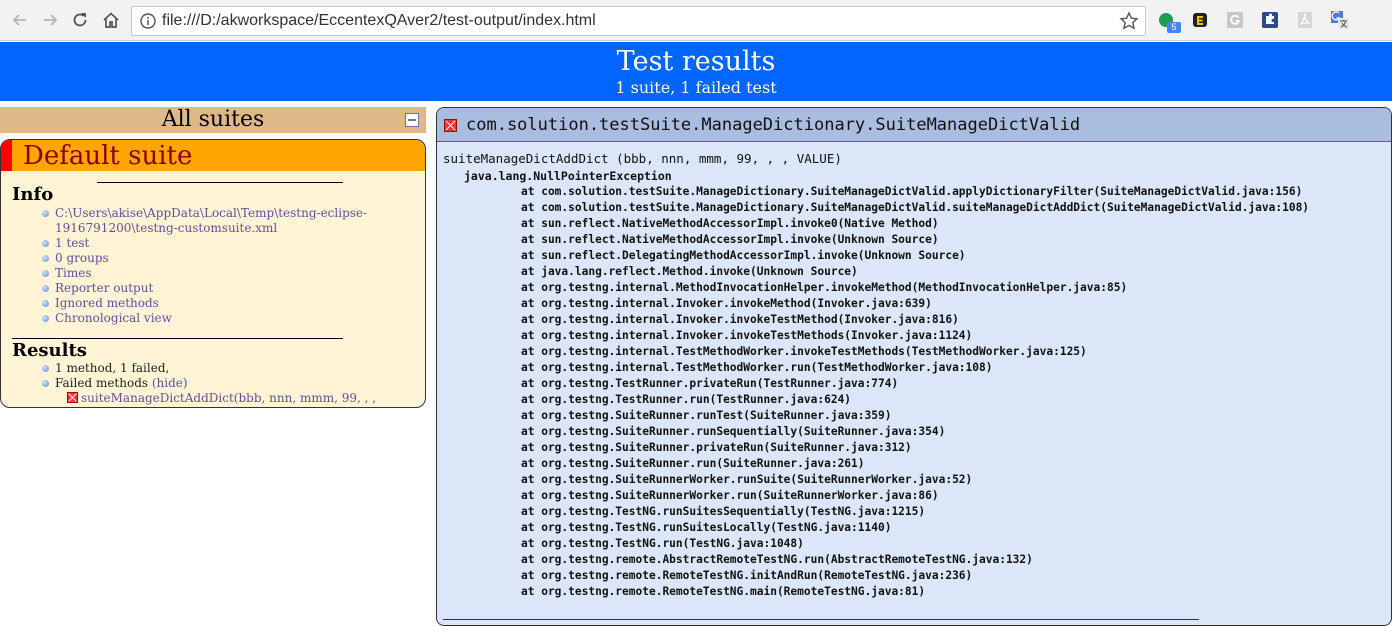 Image resolution: width=1392 pixels, height=626 pixels. Describe the element at coordinates (725, 158) in the screenshot. I see `method-params: (bbb, nnn, mmm, 99, , , VALUE)` at that location.